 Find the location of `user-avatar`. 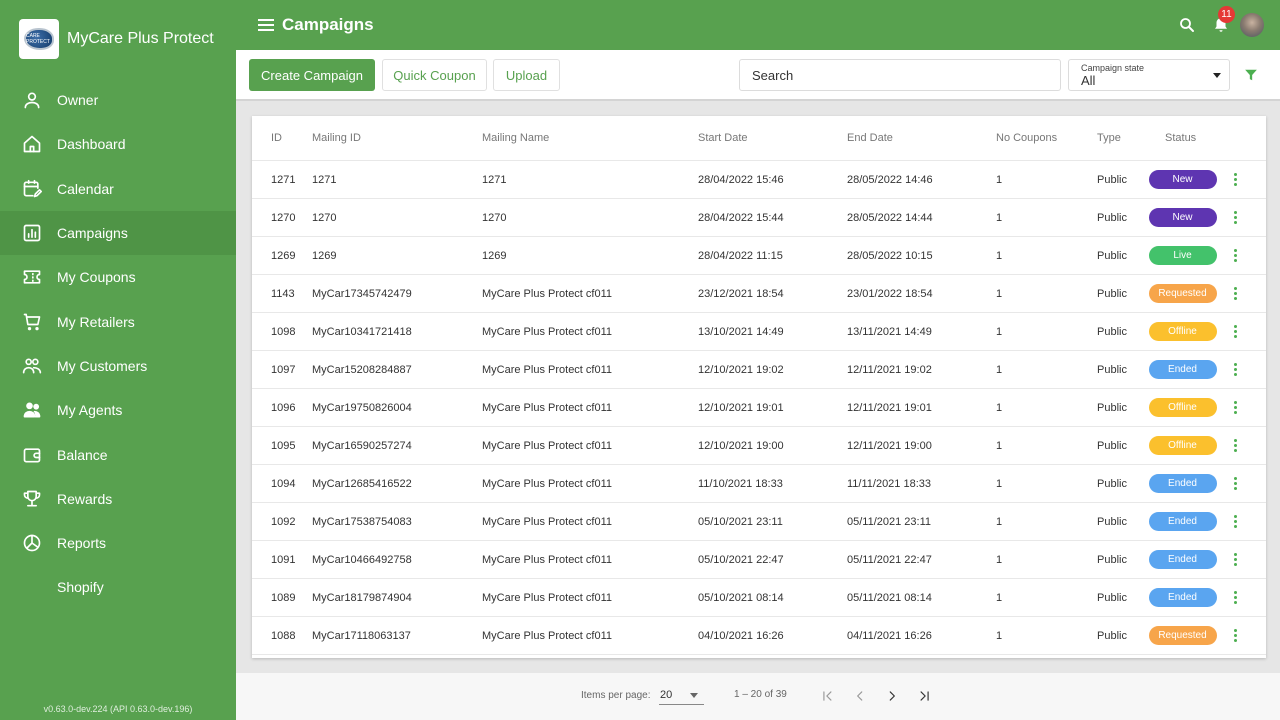

user-avatar is located at coordinates (1252, 25).